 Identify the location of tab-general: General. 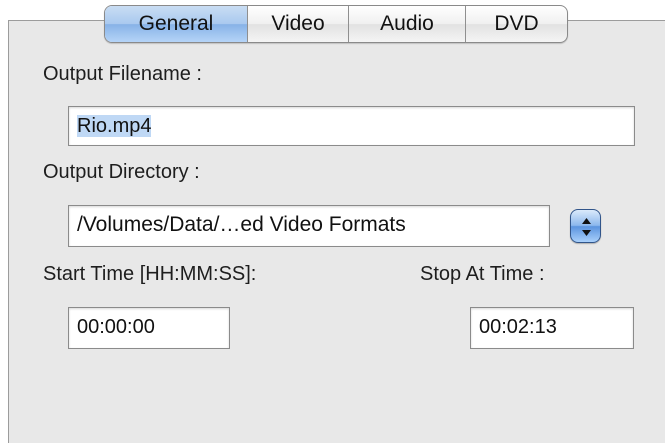
(176, 24).